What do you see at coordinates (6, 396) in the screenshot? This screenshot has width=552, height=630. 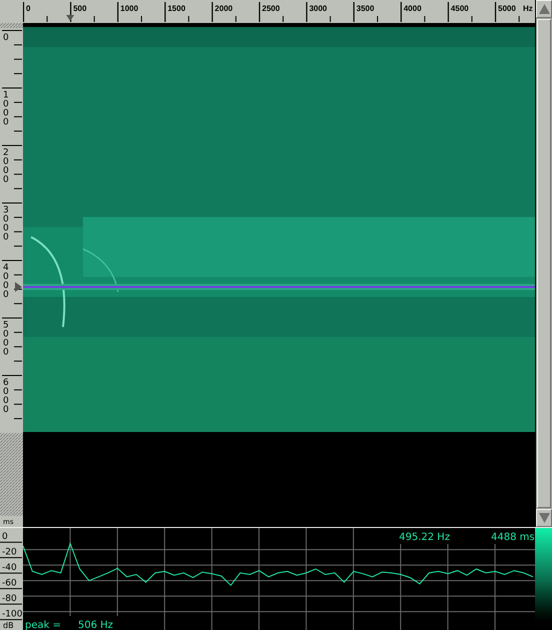 I see `time-label: 6000` at bounding box center [6, 396].